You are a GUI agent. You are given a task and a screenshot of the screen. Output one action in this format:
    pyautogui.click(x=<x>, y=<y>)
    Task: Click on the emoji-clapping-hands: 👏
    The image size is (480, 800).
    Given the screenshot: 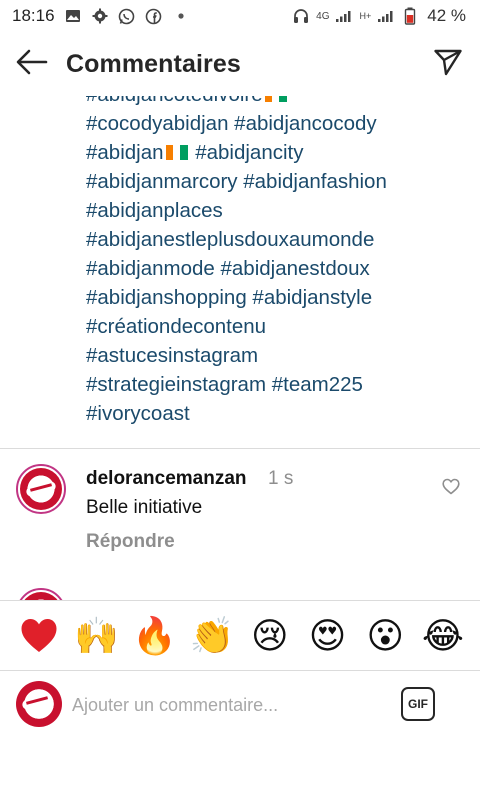 What is the action you would take?
    pyautogui.click(x=212, y=636)
    